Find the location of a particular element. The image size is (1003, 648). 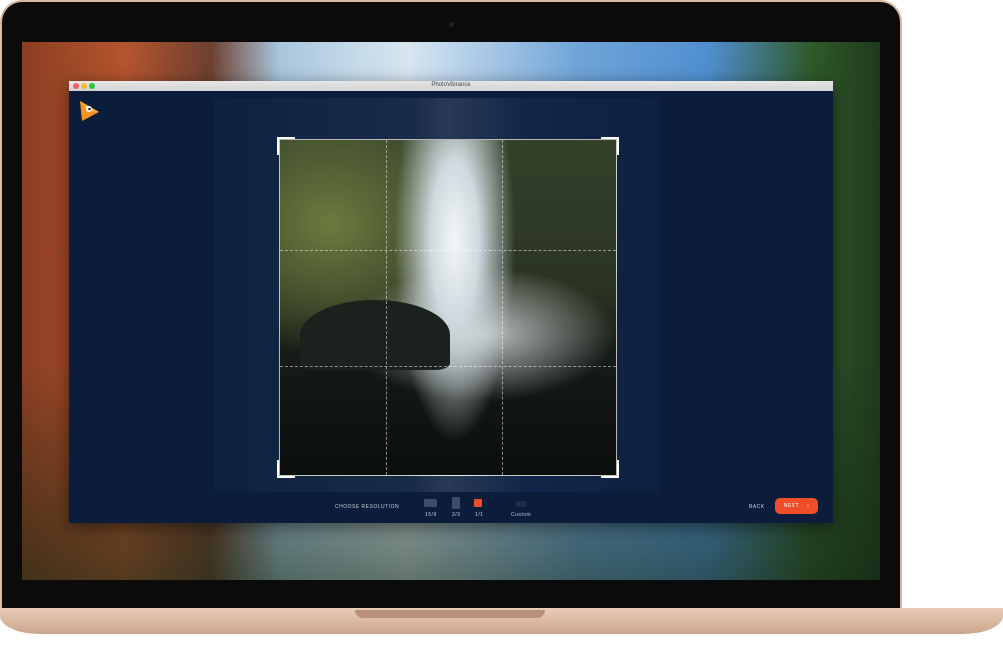

next-button: NEXT › is located at coordinates (796, 506).